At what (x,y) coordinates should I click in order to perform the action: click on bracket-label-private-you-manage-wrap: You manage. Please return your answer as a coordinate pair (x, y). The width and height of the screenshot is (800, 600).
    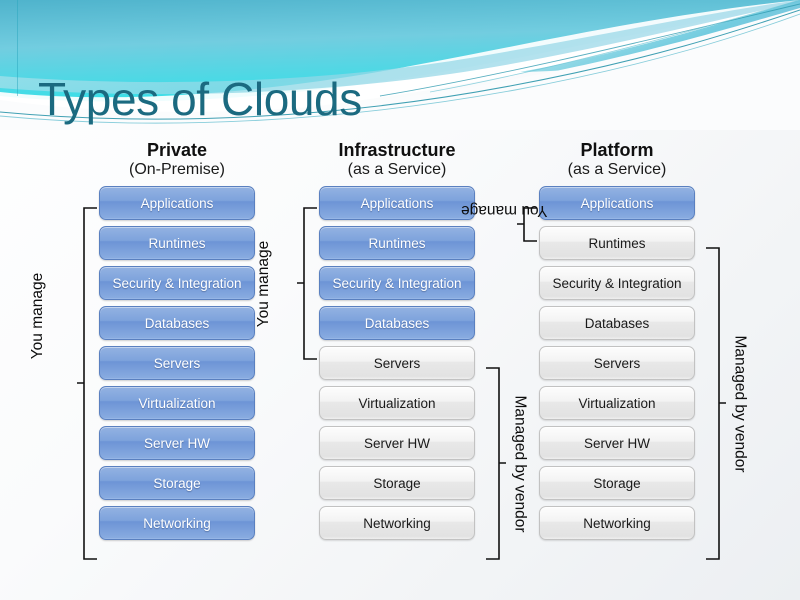
    Looking at the image, I should click on (53, 316).